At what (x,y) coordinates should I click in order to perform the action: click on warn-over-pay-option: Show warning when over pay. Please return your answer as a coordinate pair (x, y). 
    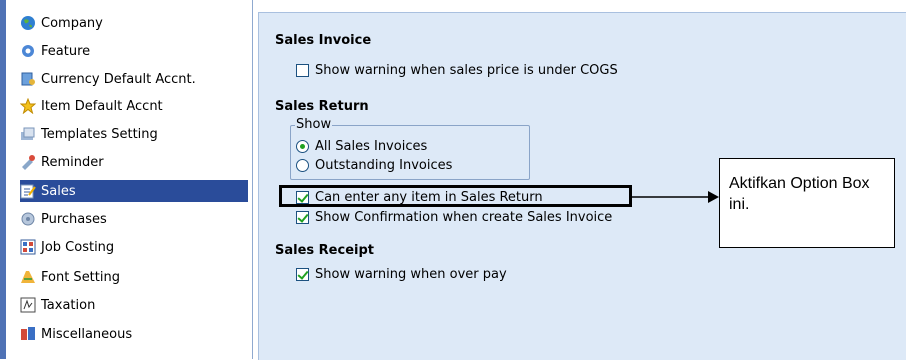
    Looking at the image, I should click on (401, 274).